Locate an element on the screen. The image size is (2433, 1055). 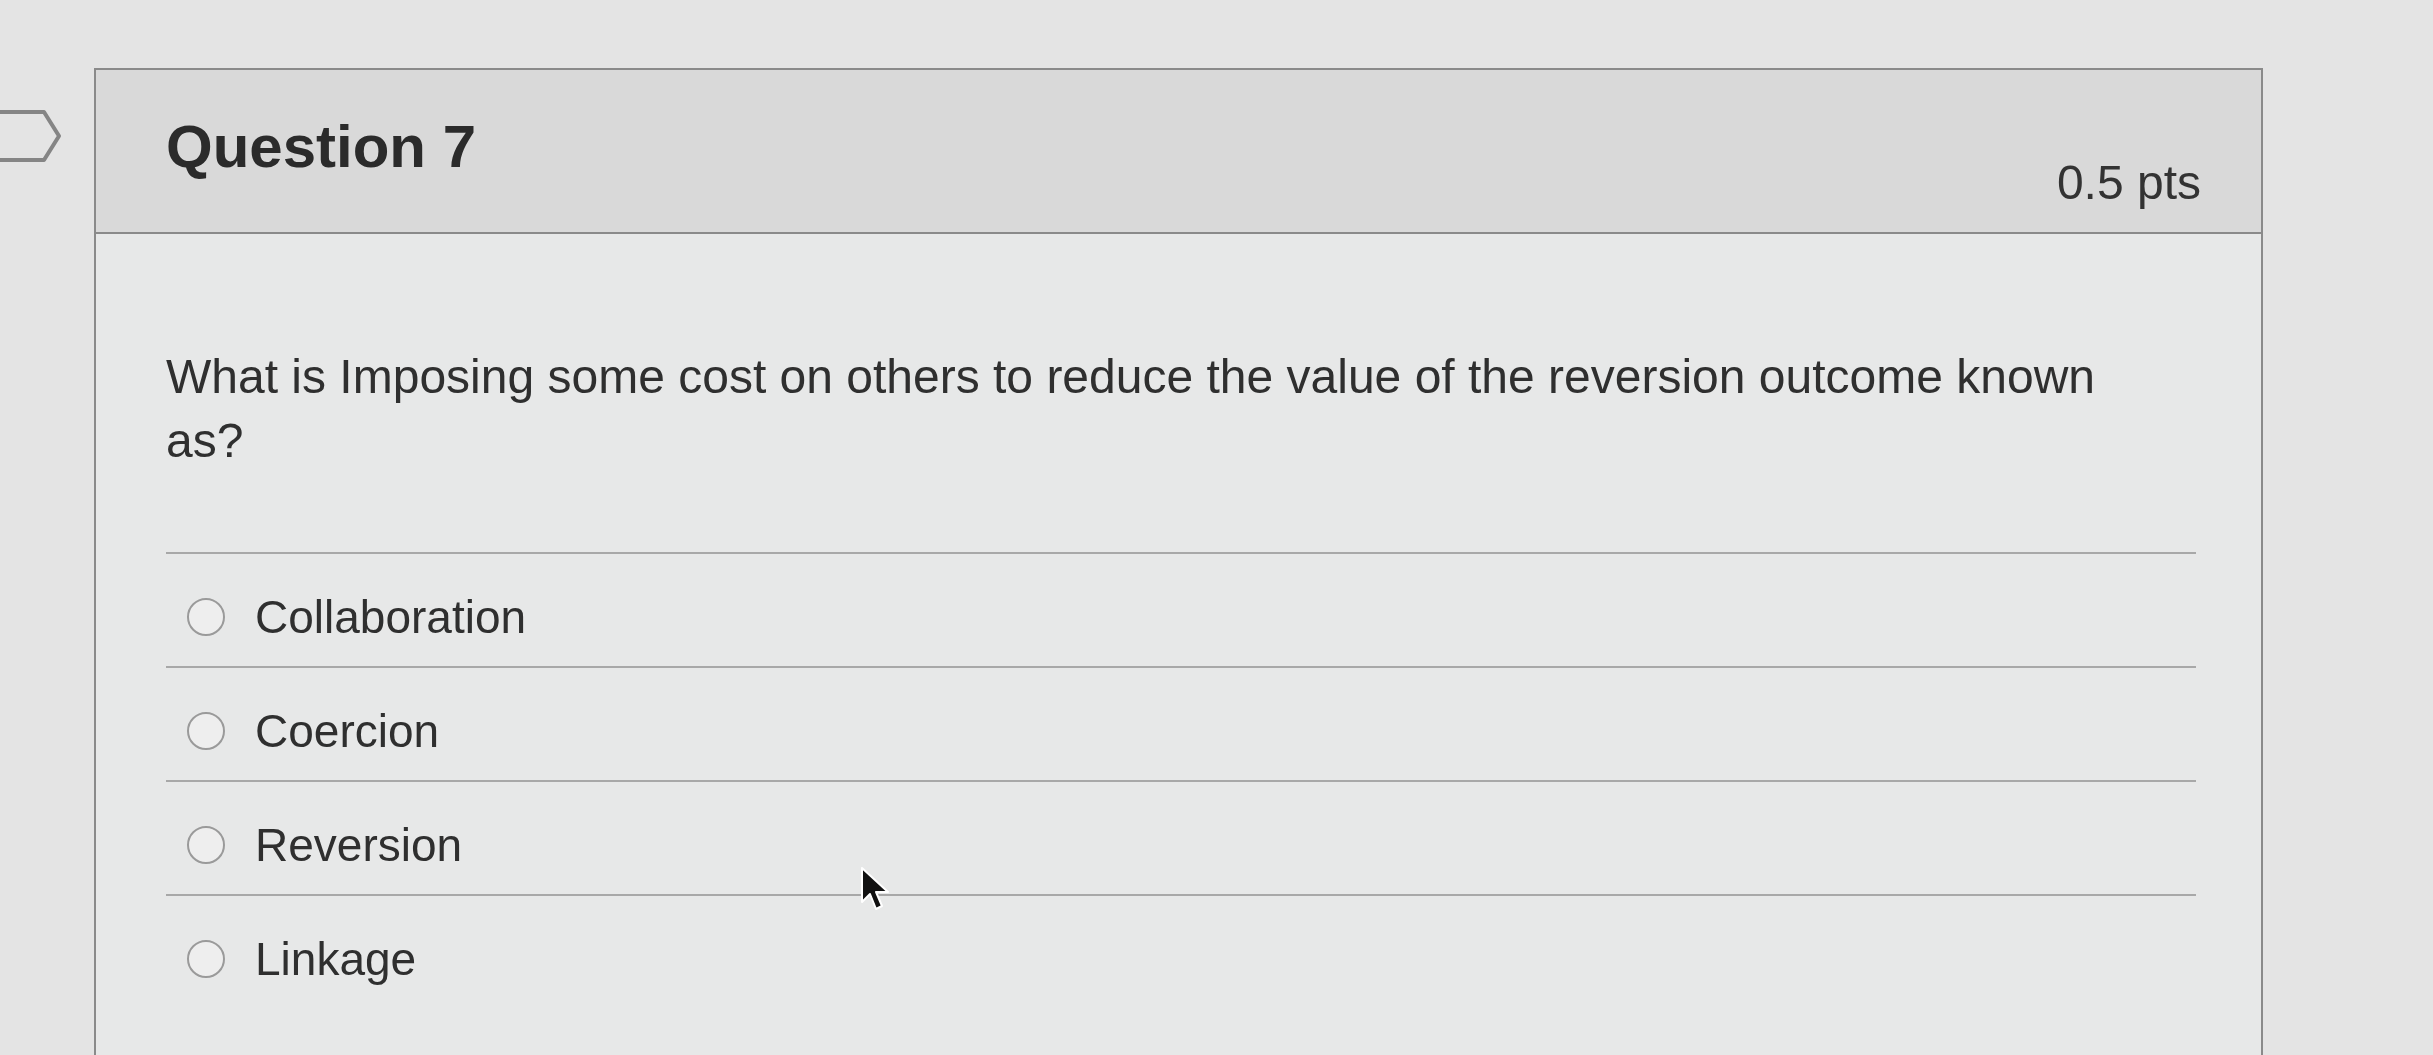
answer-label: Coercion is located at coordinates (347, 731).